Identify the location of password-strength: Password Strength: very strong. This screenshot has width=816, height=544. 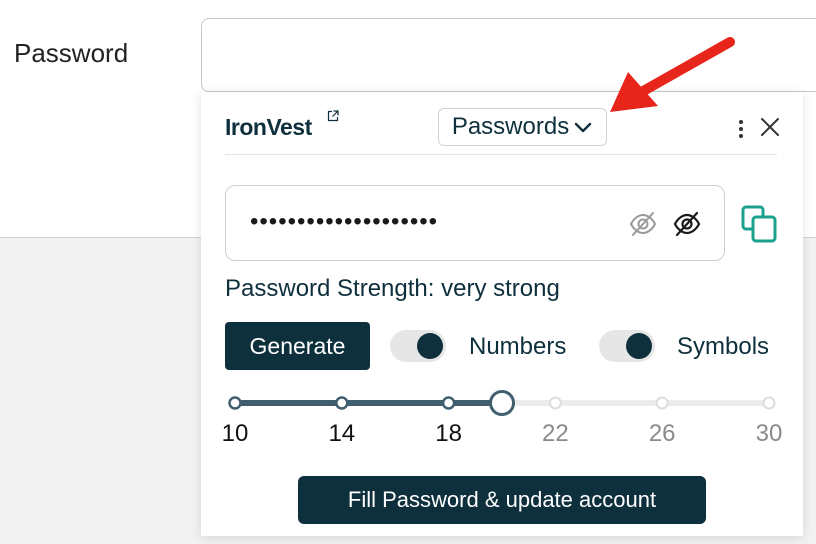
(392, 289).